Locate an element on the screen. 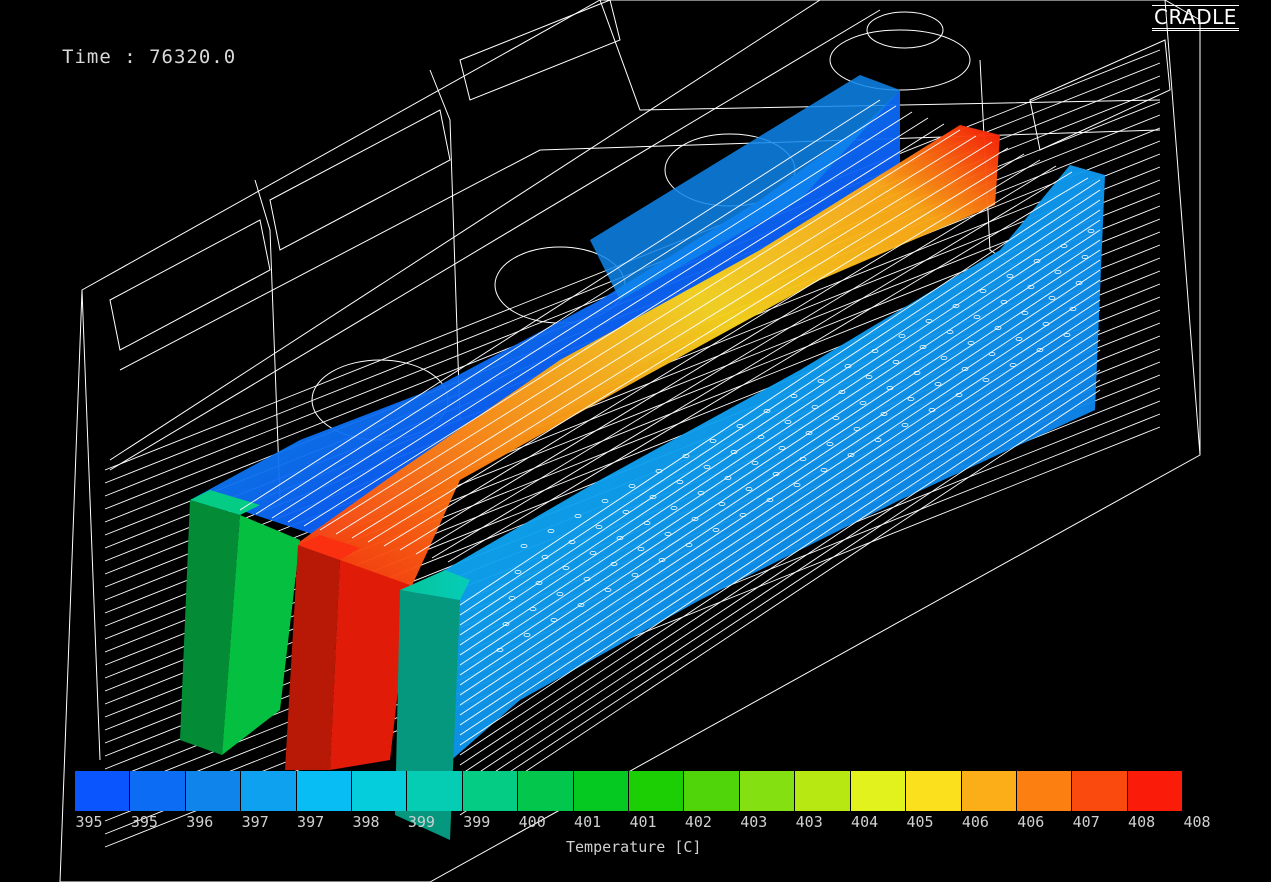 Image resolution: width=1271 pixels, height=882 pixels. legend-tick-label: 400 is located at coordinates (532, 822).